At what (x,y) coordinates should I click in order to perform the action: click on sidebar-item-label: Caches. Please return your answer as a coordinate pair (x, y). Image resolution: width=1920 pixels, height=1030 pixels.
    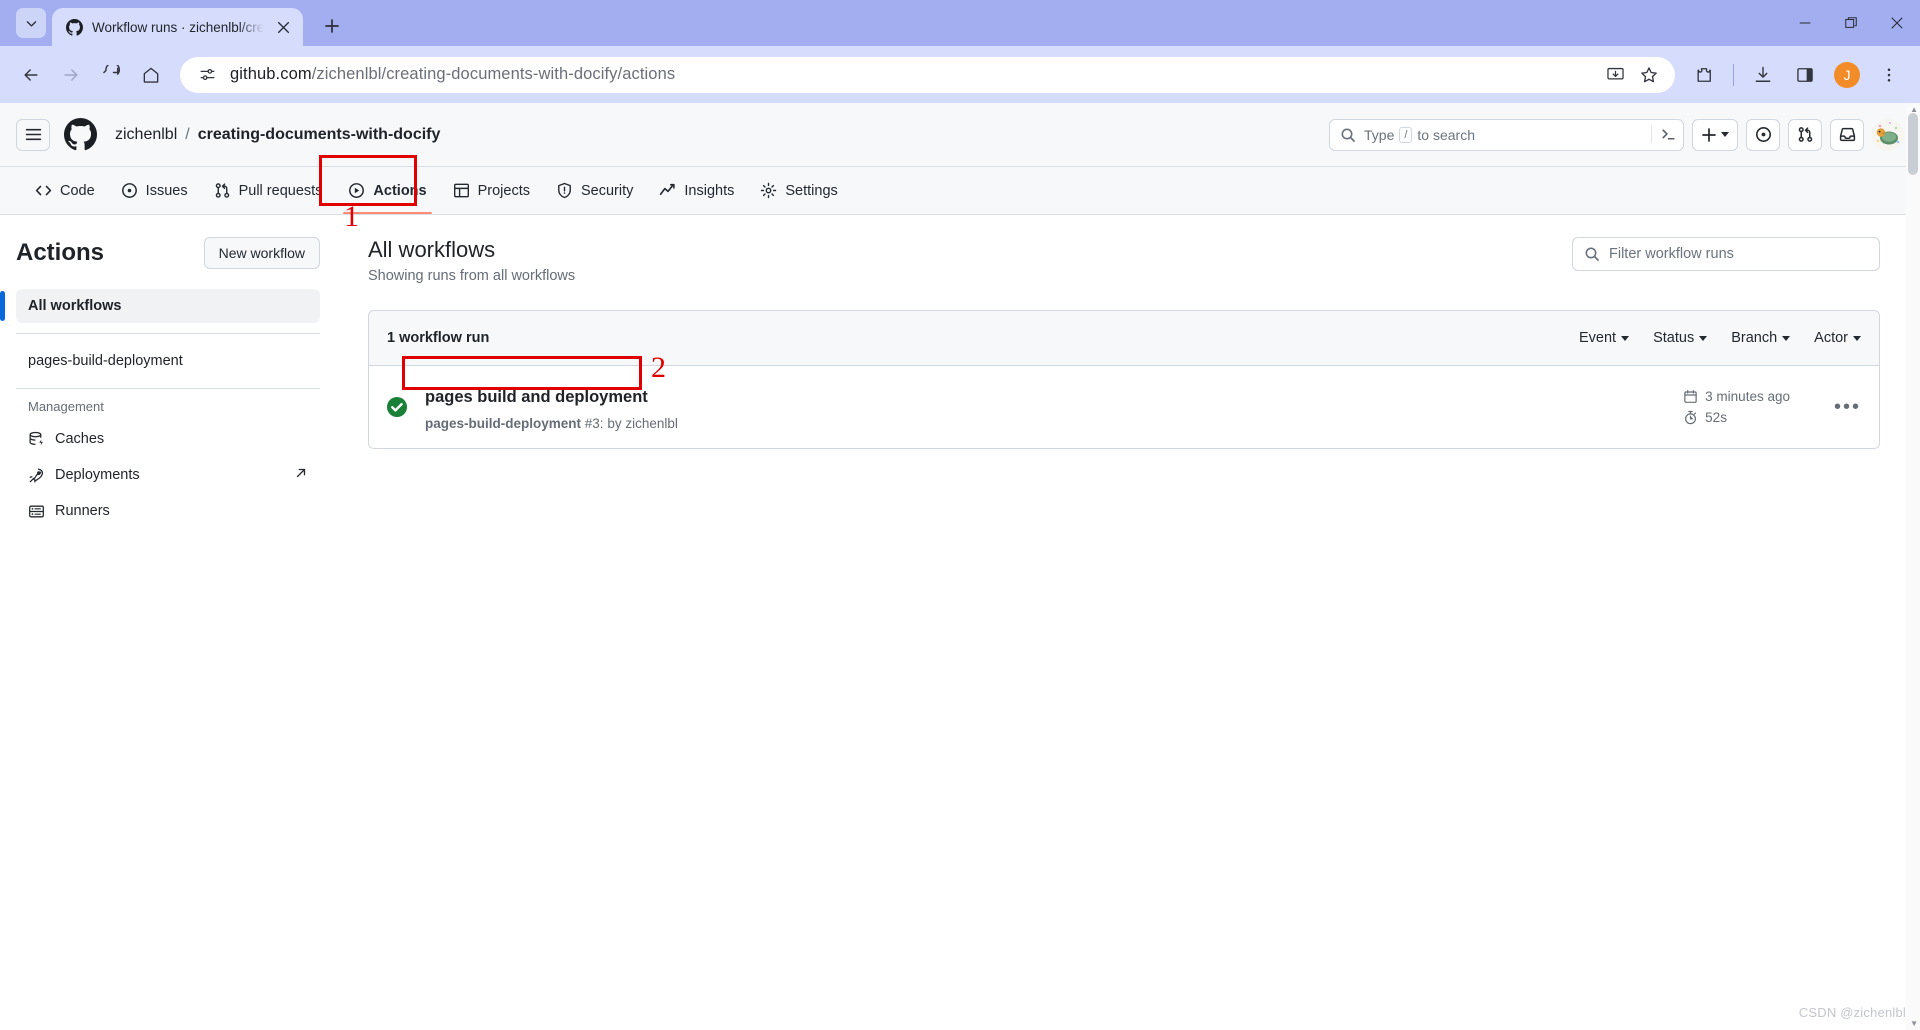
    Looking at the image, I should click on (80, 439).